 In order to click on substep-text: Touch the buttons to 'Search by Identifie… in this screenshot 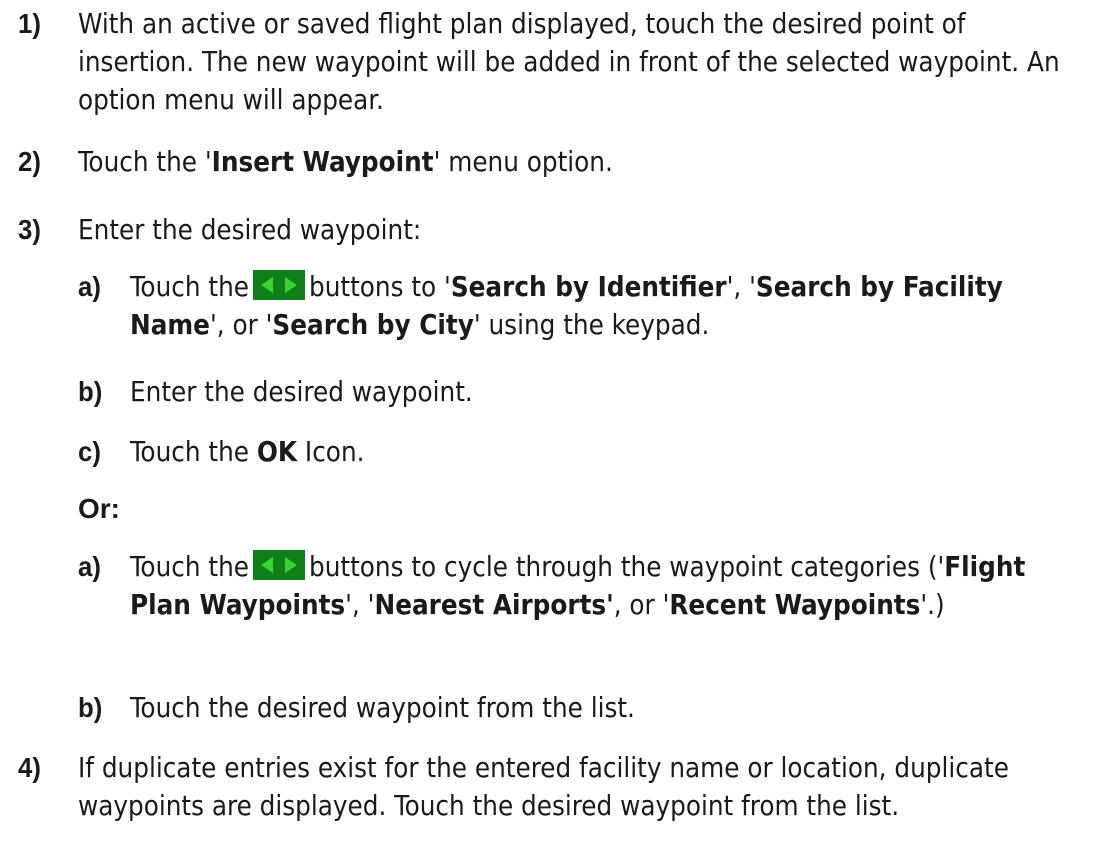, I will do `click(566, 305)`.